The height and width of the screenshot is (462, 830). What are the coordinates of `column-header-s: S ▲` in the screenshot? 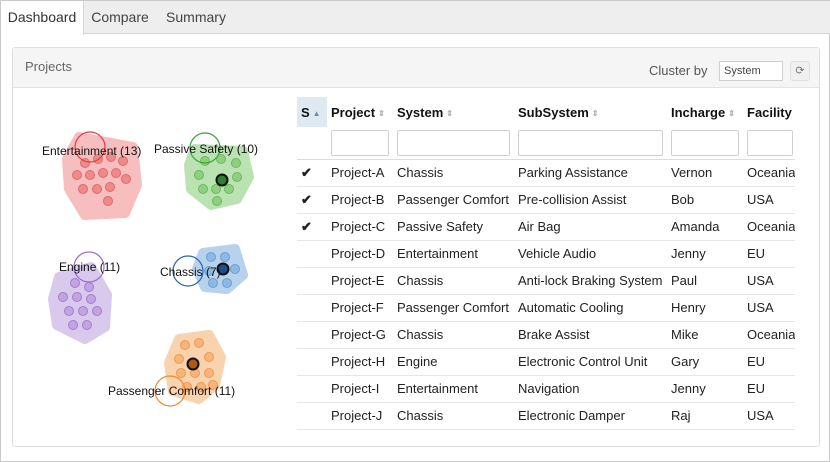 It's located at (312, 112).